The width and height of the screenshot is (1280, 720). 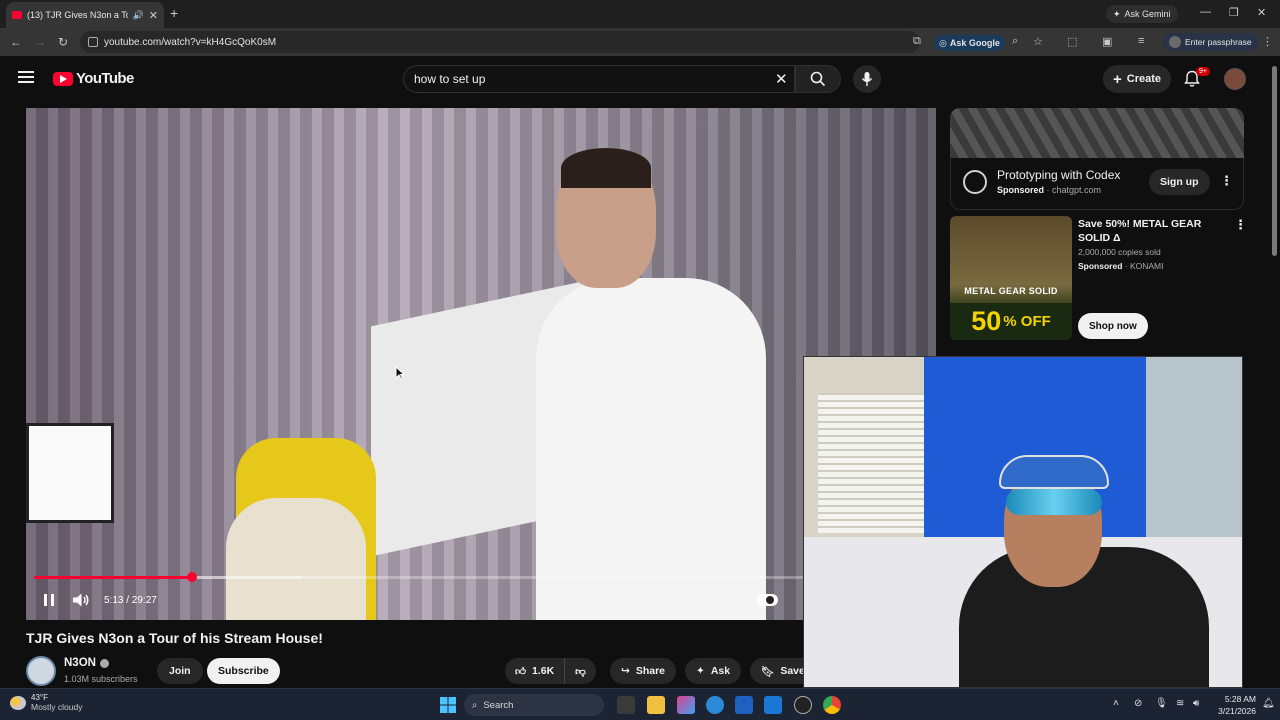 I want to click on thumbs-down-icon: 👎︎, so click(x=580, y=671).